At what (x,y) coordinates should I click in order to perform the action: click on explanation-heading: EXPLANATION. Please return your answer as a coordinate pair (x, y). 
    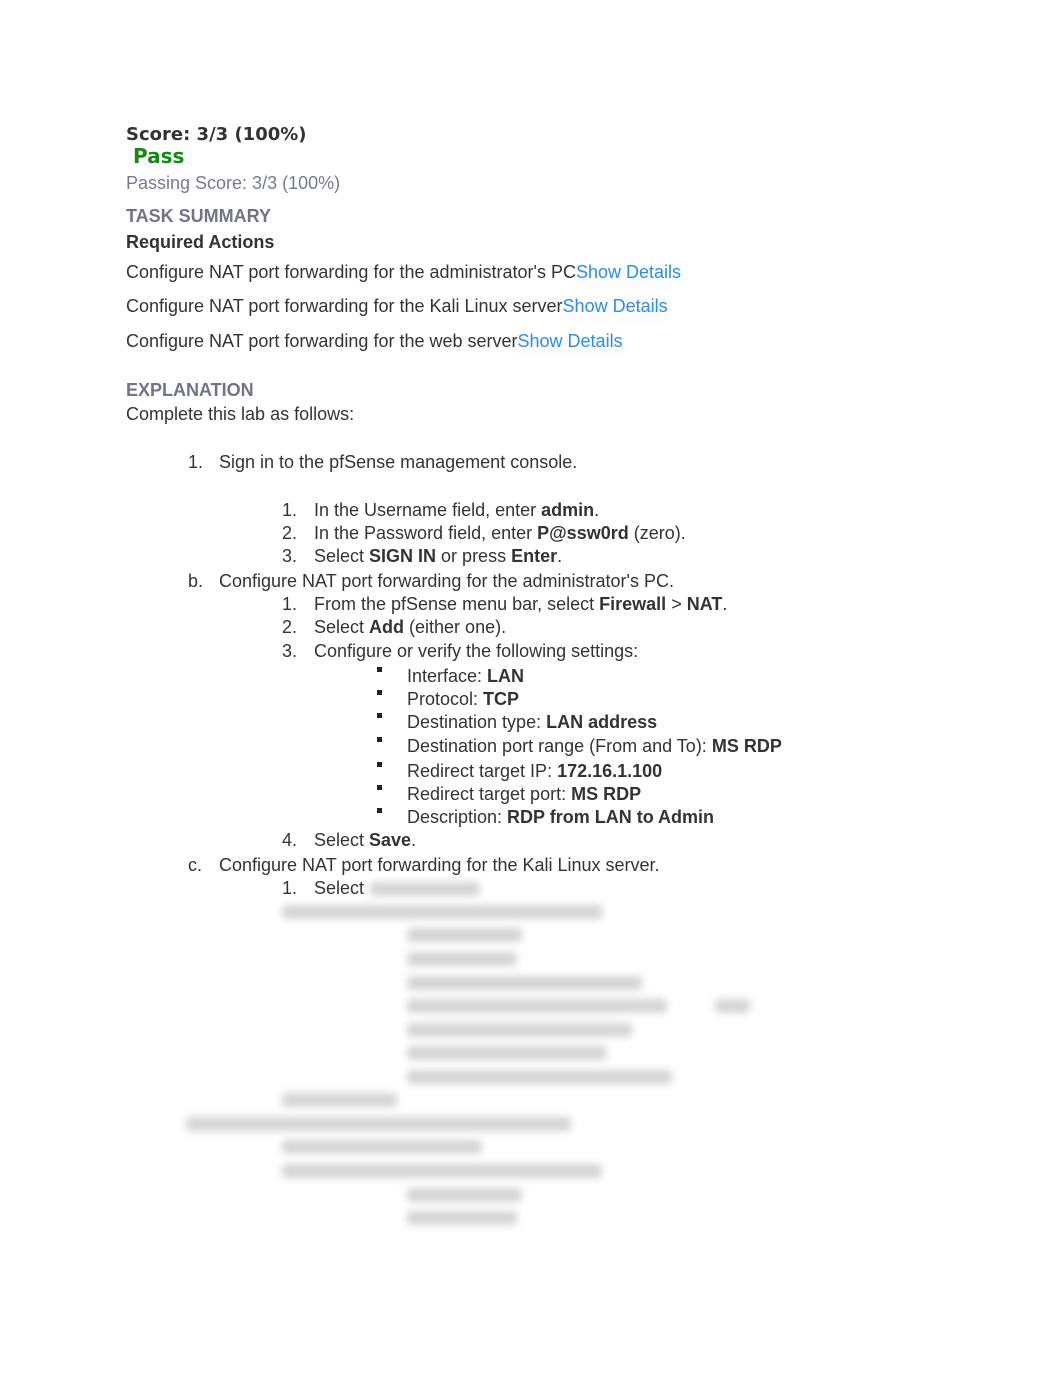
    Looking at the image, I should click on (190, 390).